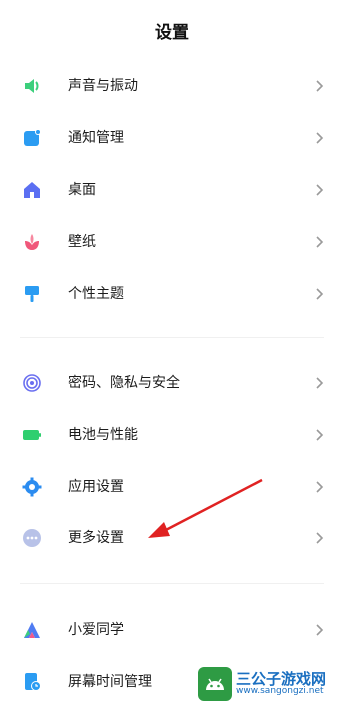 This screenshot has width=344, height=707. Describe the element at coordinates (32, 86) in the screenshot. I see `speaker-icon` at that location.